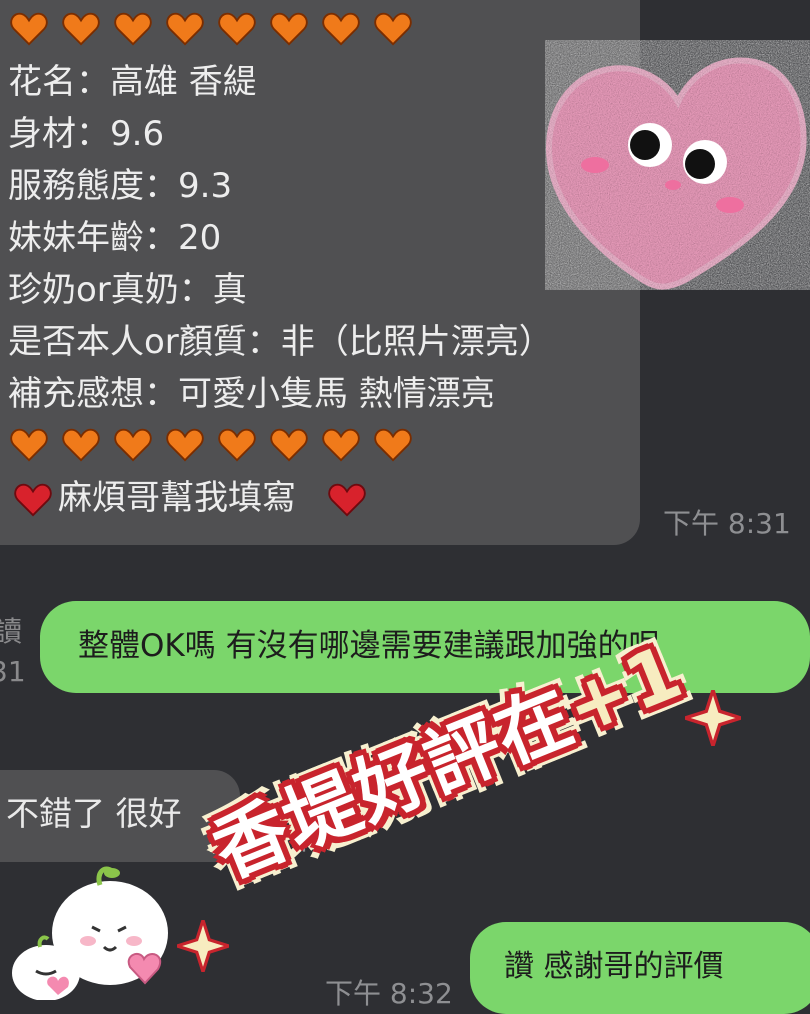 This screenshot has width=810, height=1014. I want to click on stamp-main-text: 香堤好評在, so click(393, 783).